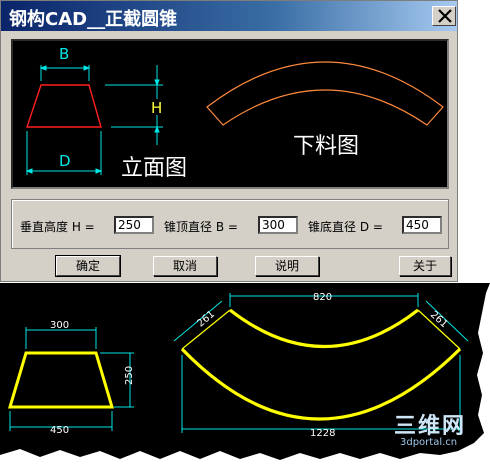  What do you see at coordinates (325, 93) in the screenshot?
I see `blank-arc` at bounding box center [325, 93].